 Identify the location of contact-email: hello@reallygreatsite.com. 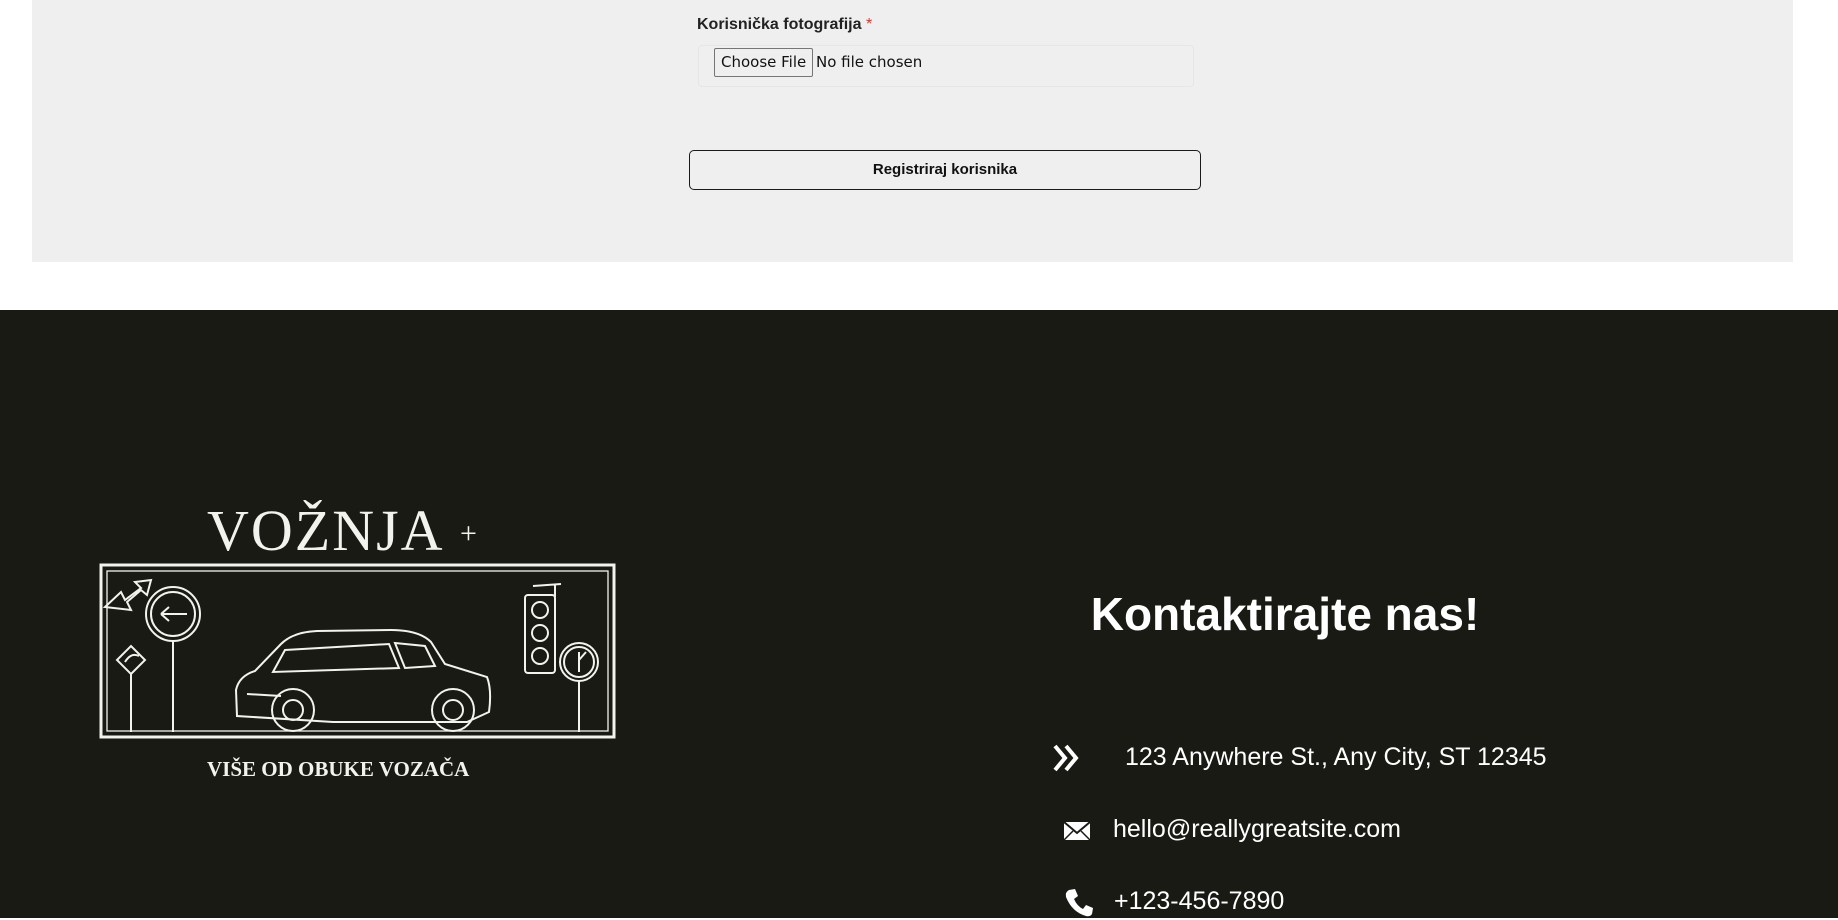
(1257, 829).